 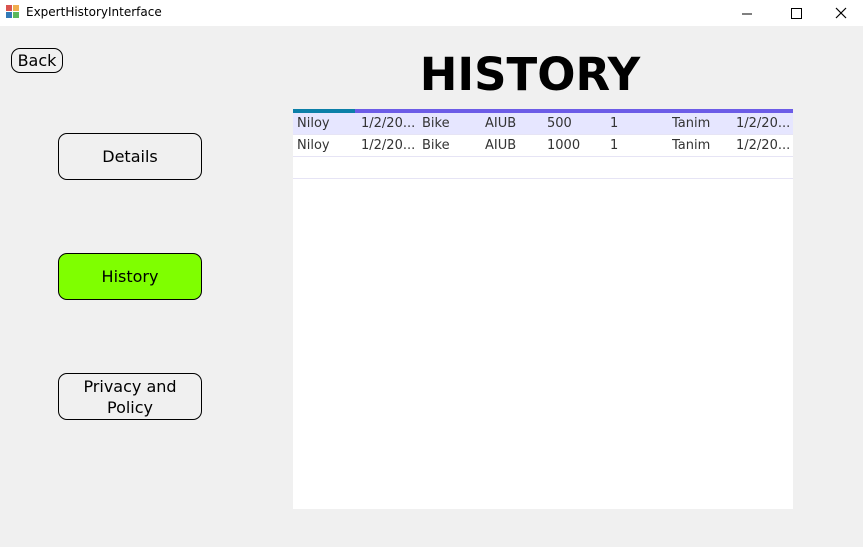 I want to click on history-button: History, so click(x=130, y=276).